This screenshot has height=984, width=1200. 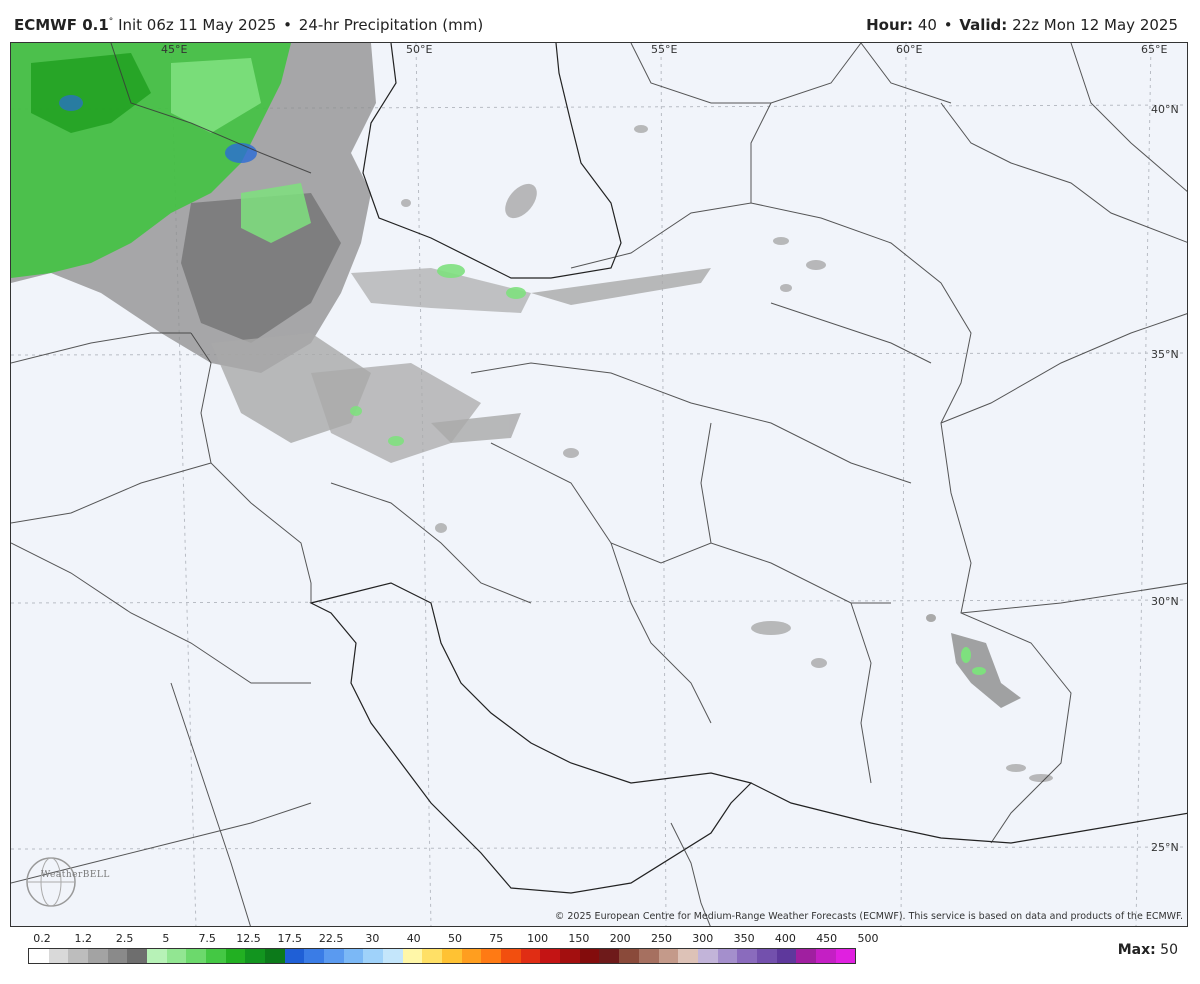 What do you see at coordinates (1165, 847) in the screenshot?
I see `lat-label-25: 25°N` at bounding box center [1165, 847].